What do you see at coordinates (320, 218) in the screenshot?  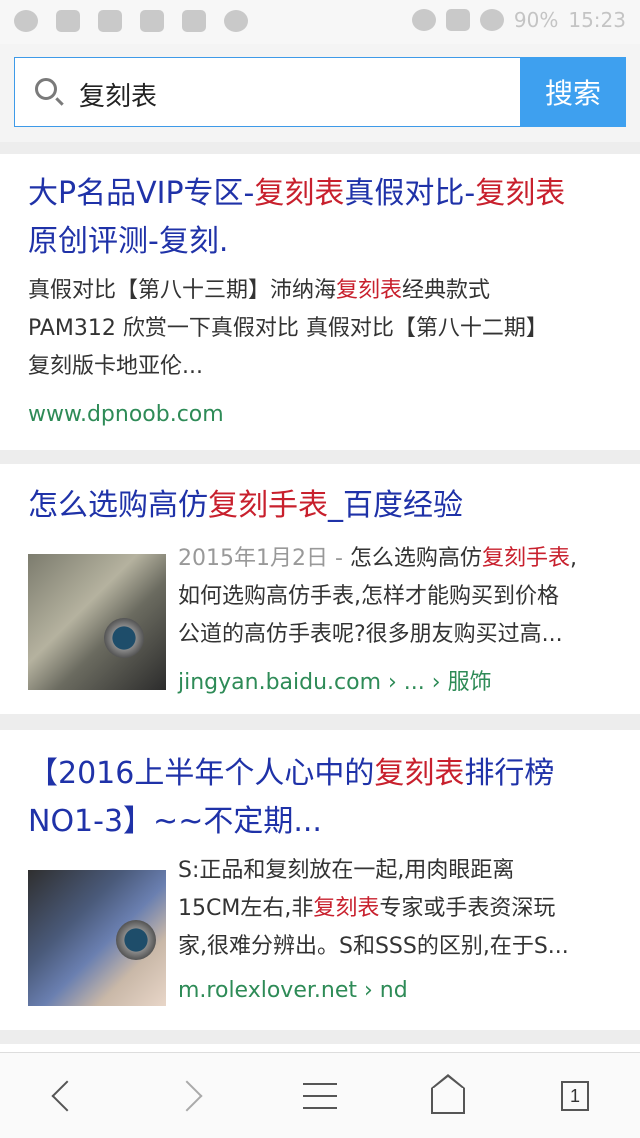 I see `result-title-link: 大P名品VIP专区-复刻表真假对比-复刻表 原创评测-复刻.` at bounding box center [320, 218].